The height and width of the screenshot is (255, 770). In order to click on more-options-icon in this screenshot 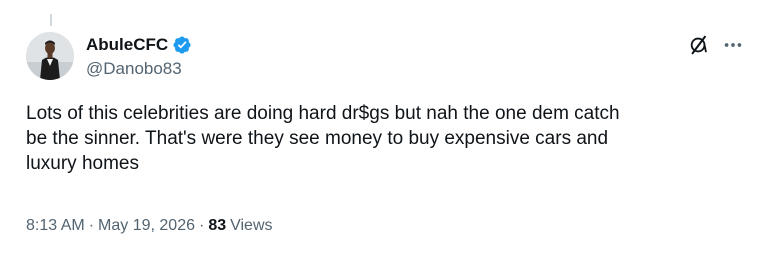, I will do `click(733, 45)`.